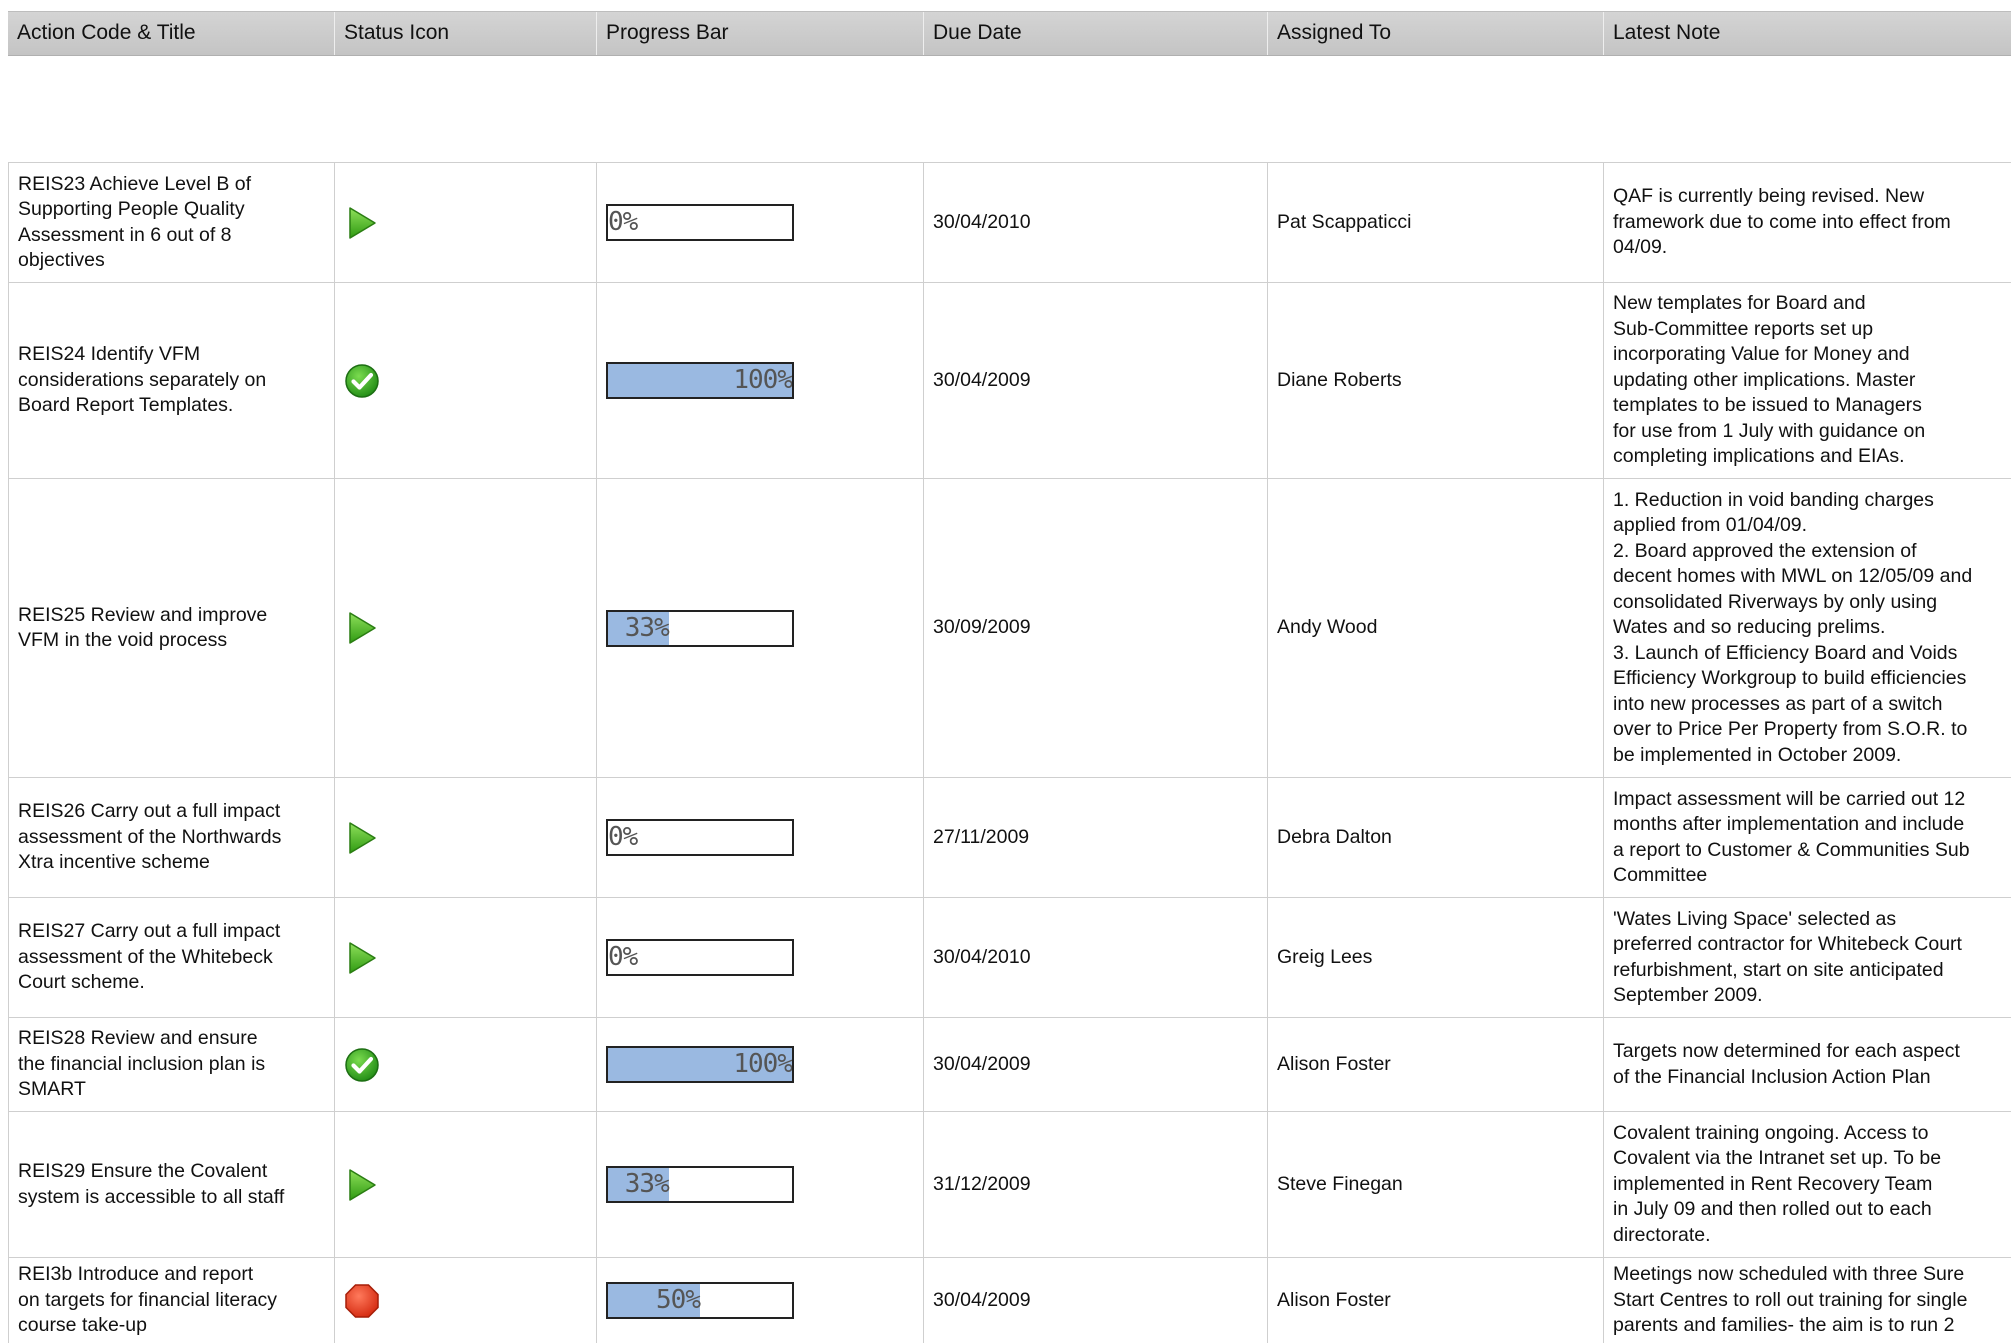 Image resolution: width=2011 pixels, height=1343 pixels. I want to click on assigned-cell: Diane Roberts, so click(1435, 380).